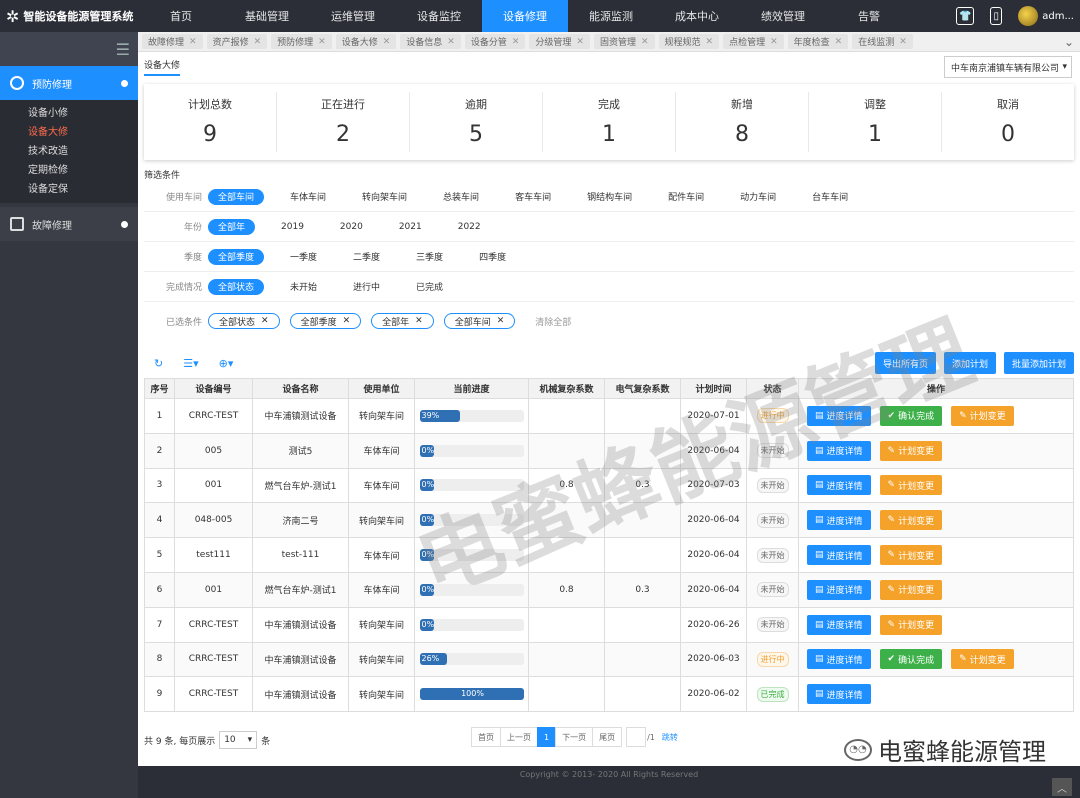 The image size is (1080, 798). I want to click on nav-item: 基础管理, so click(267, 16).